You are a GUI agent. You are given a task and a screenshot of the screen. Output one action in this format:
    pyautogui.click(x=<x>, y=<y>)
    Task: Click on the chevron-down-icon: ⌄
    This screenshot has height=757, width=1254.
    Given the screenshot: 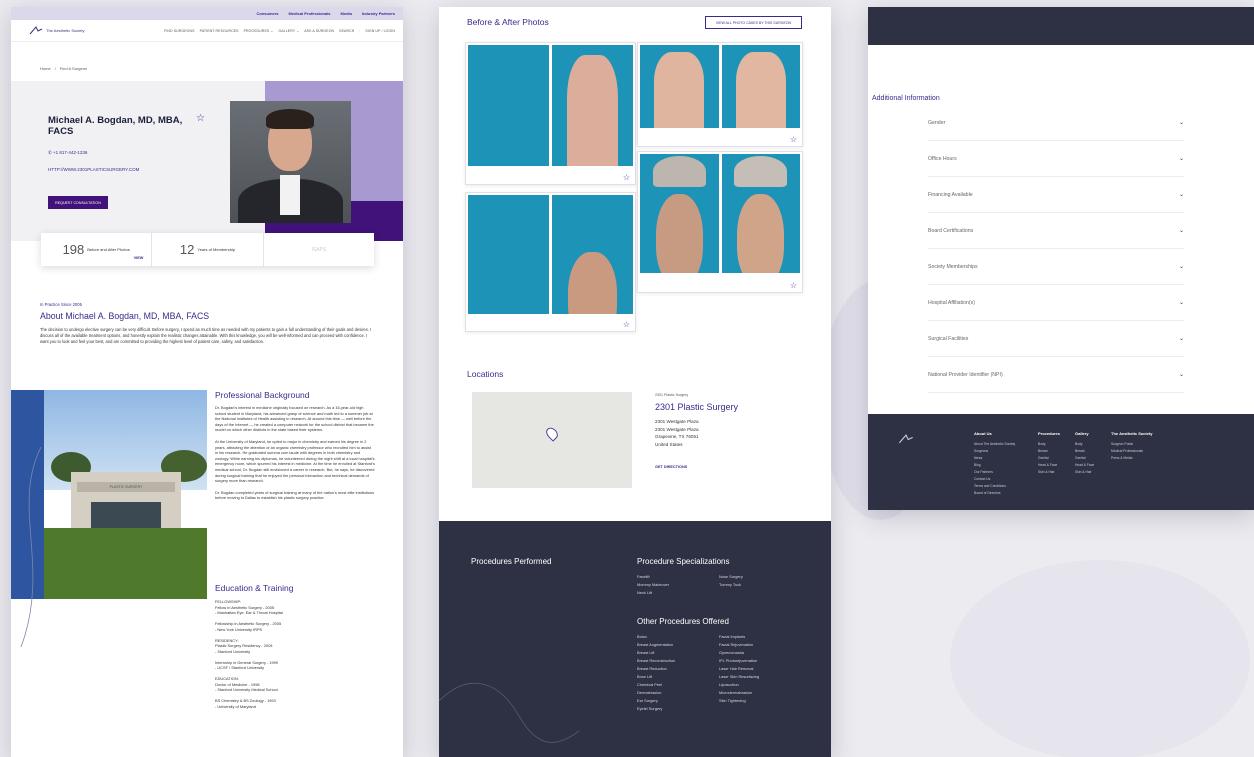 What is the action you would take?
    pyautogui.click(x=1181, y=303)
    